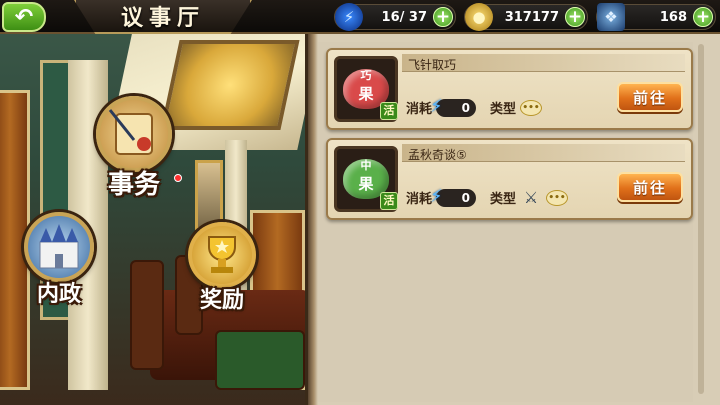  What do you see at coordinates (133, 185) in the screenshot?
I see `affairs-label: 事务` at bounding box center [133, 185].